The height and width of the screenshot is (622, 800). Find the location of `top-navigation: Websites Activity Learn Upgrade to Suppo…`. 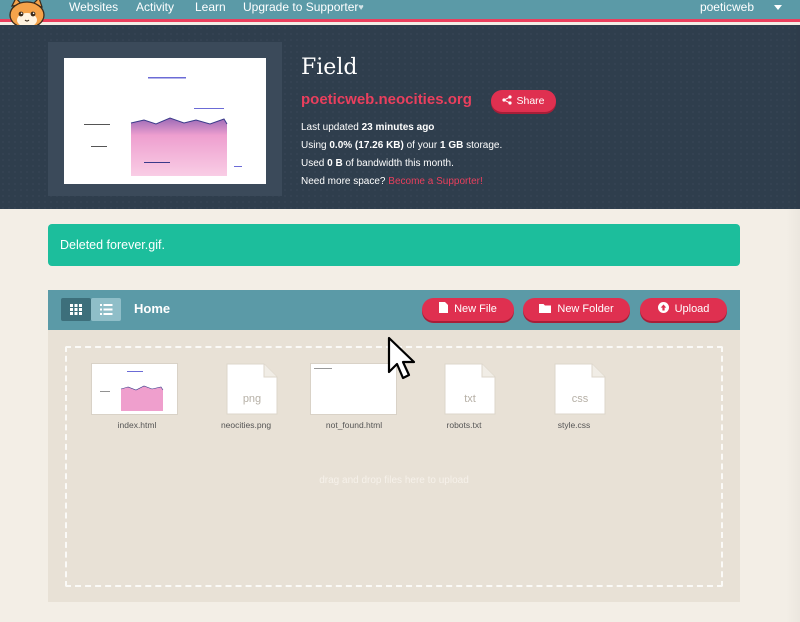

top-navigation: Websites Activity Learn Upgrade to Suppo… is located at coordinates (400, 16).